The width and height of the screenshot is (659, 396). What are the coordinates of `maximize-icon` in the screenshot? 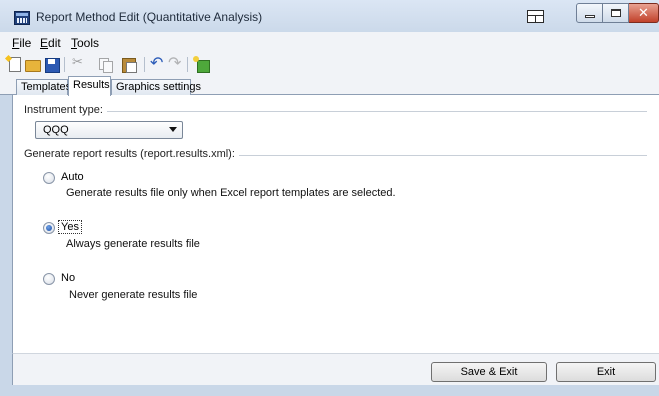 It's located at (615, 13).